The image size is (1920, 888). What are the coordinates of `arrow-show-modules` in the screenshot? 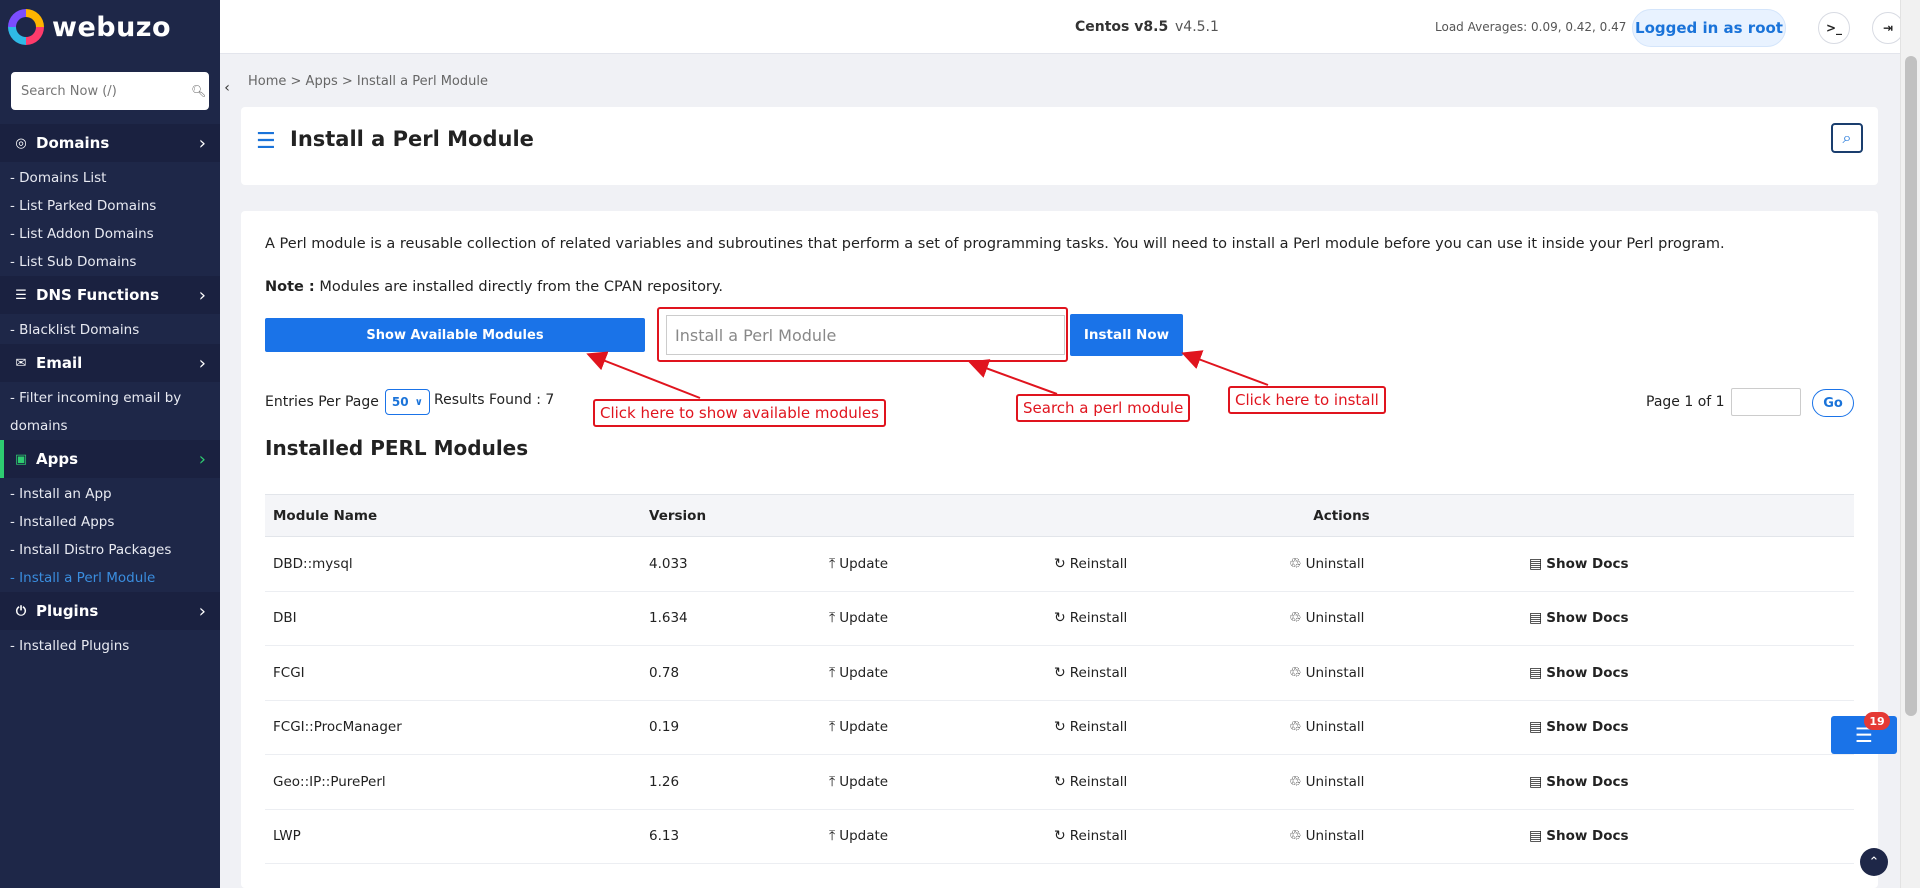 It's located at (643, 375).